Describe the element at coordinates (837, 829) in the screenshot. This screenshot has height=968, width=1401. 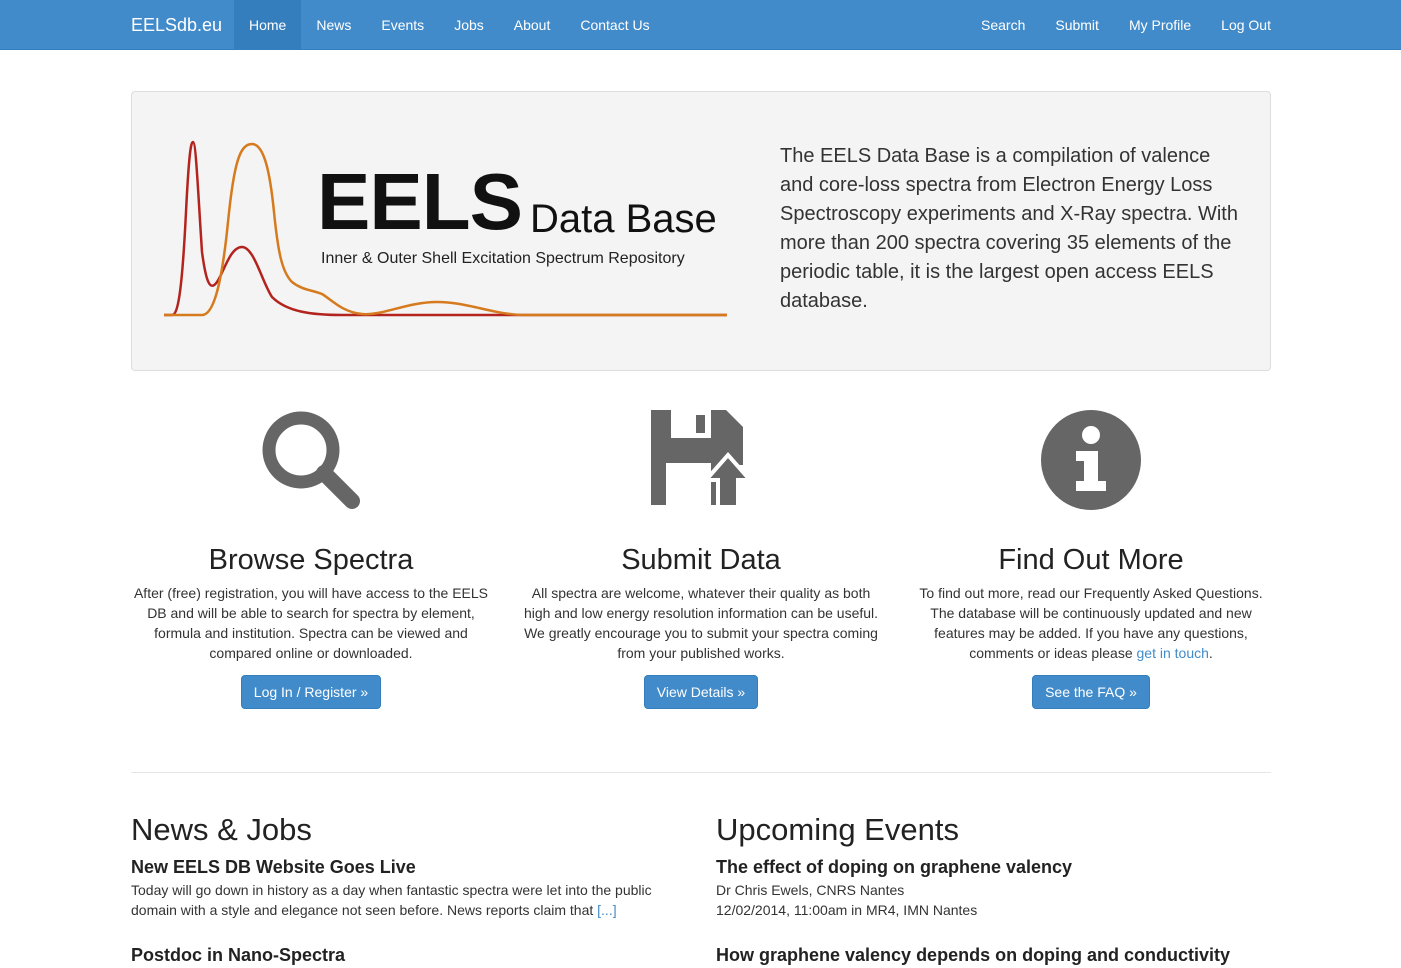
I see `events-heading: Upcoming Events` at that location.